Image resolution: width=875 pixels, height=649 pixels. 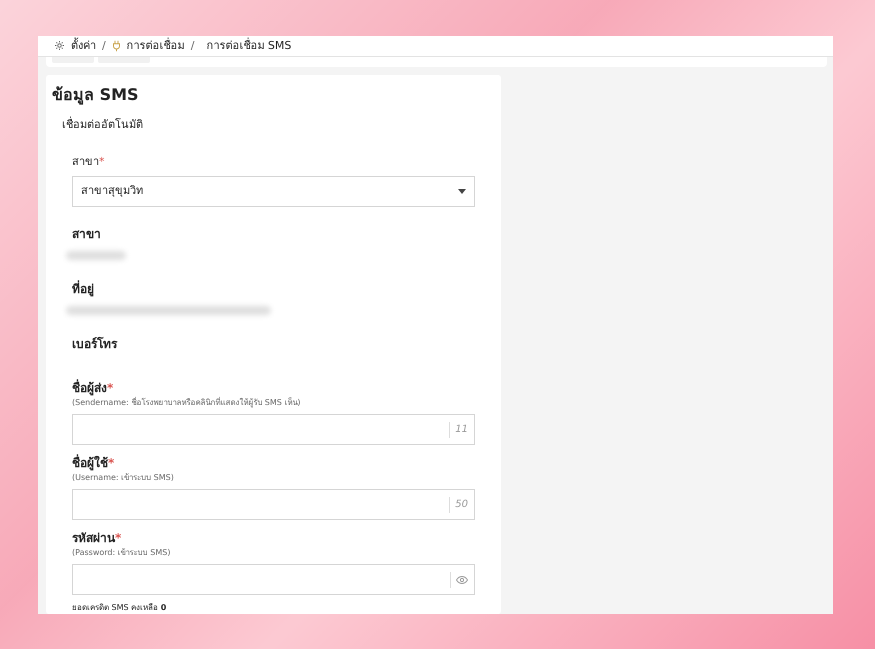 What do you see at coordinates (249, 46) in the screenshot?
I see `breadcrumb-current: การต่อเชื่อม SMS` at bounding box center [249, 46].